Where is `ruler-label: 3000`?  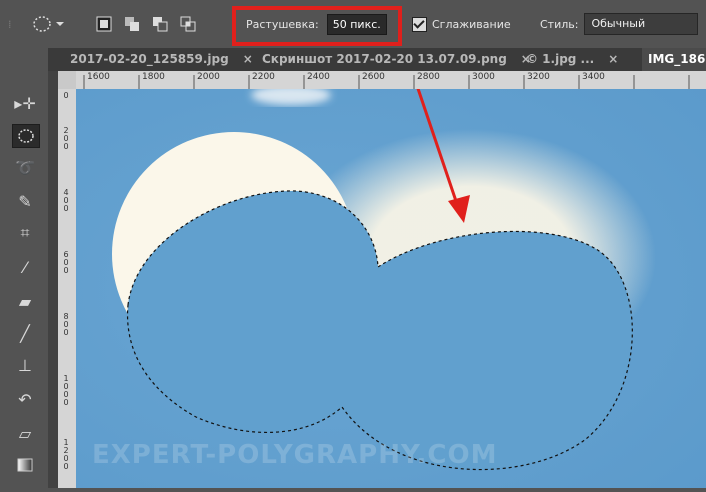 ruler-label: 3000 is located at coordinates (483, 77).